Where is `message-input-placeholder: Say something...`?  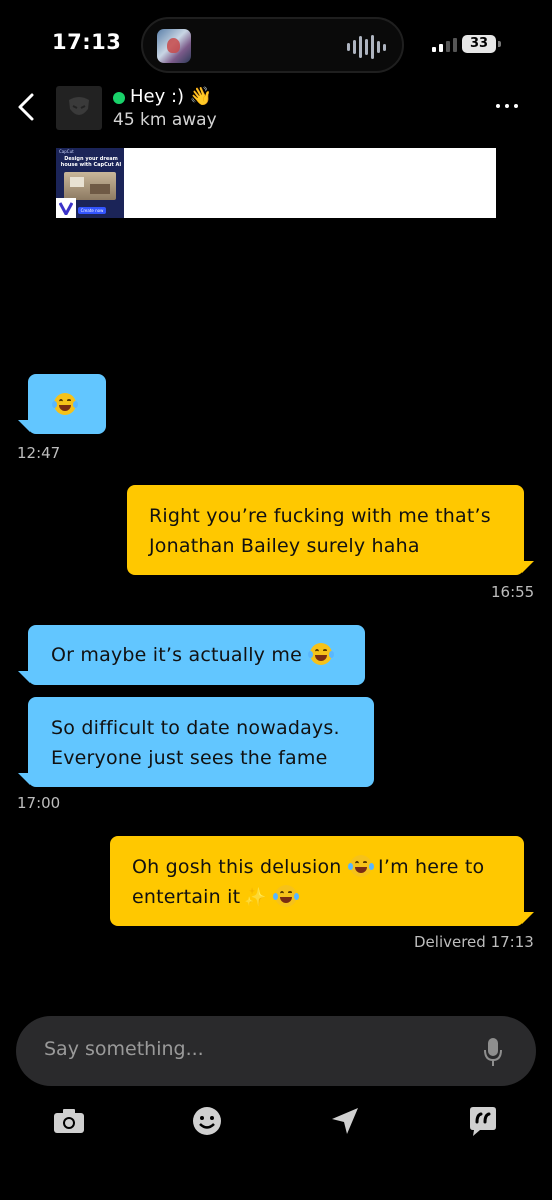 message-input-placeholder: Say something... is located at coordinates (124, 1049).